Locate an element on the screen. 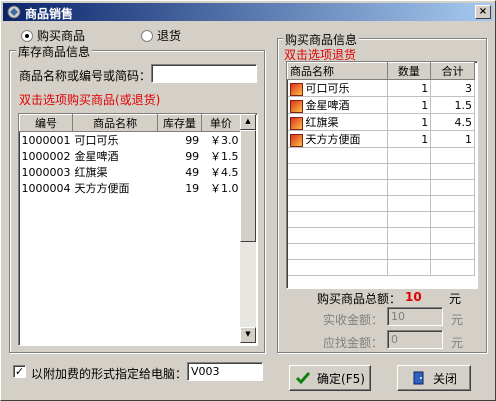  purchase-total: 3 is located at coordinates (452, 88).